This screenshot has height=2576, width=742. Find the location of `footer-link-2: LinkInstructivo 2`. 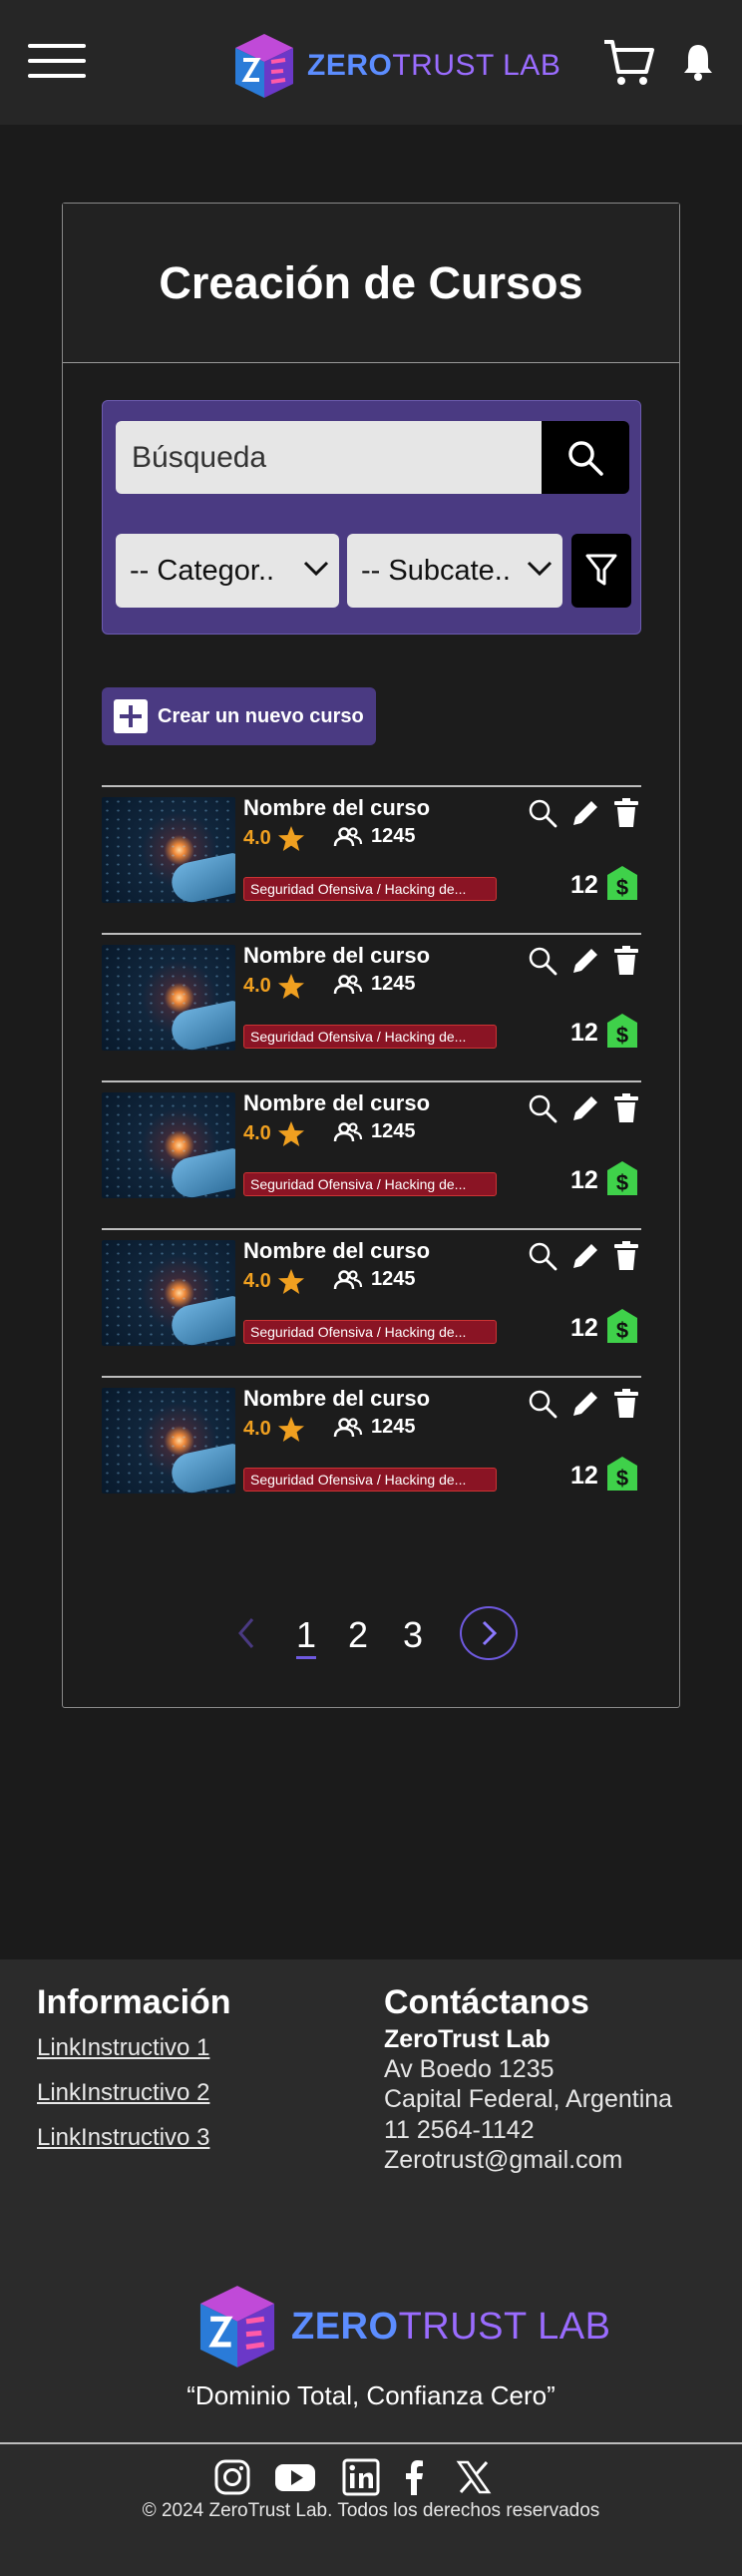

footer-link-2: LinkInstructivo 2 is located at coordinates (123, 2093).